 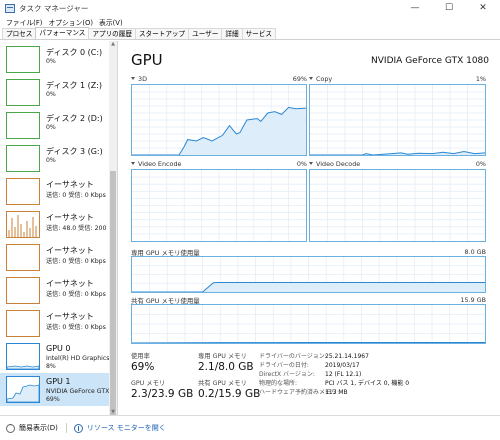 What do you see at coordinates (38, 428) in the screenshot?
I see `fewer-details-button: 簡易表示(D)` at bounding box center [38, 428].